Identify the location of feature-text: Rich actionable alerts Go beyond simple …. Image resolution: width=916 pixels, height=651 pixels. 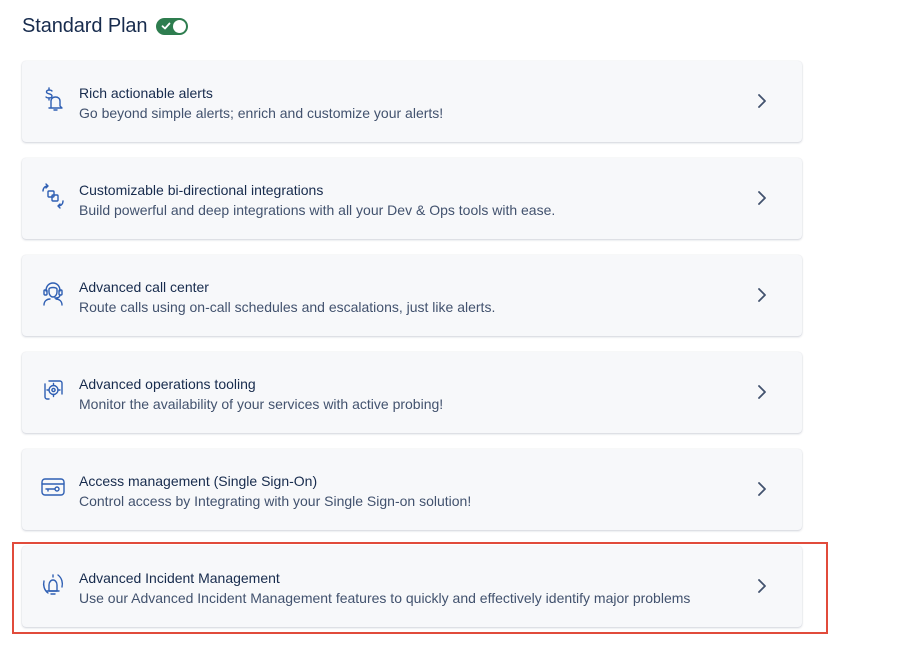
(410, 103).